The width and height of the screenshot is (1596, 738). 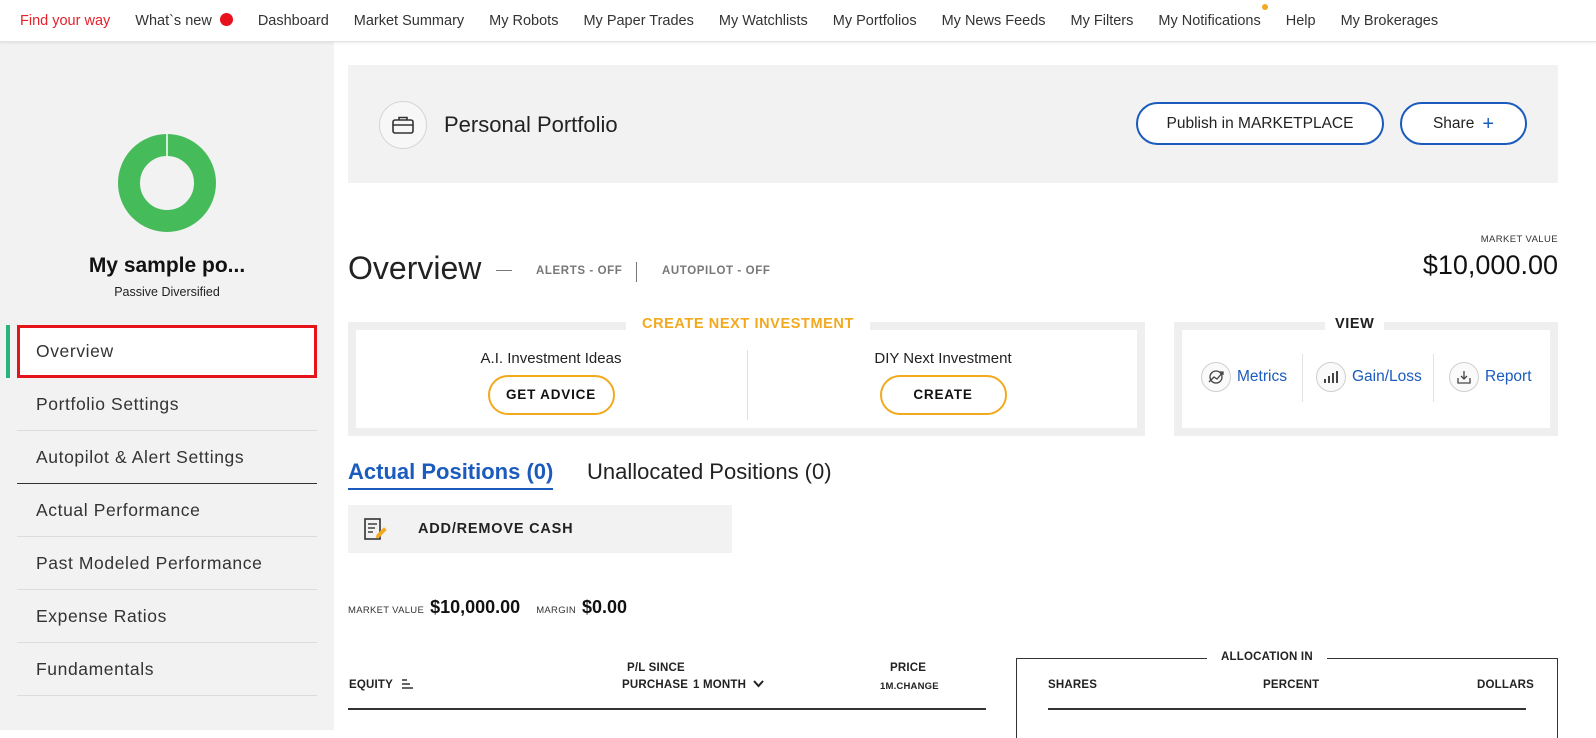 I want to click on allocation-title: ALLOCATION IN, so click(x=1267, y=657).